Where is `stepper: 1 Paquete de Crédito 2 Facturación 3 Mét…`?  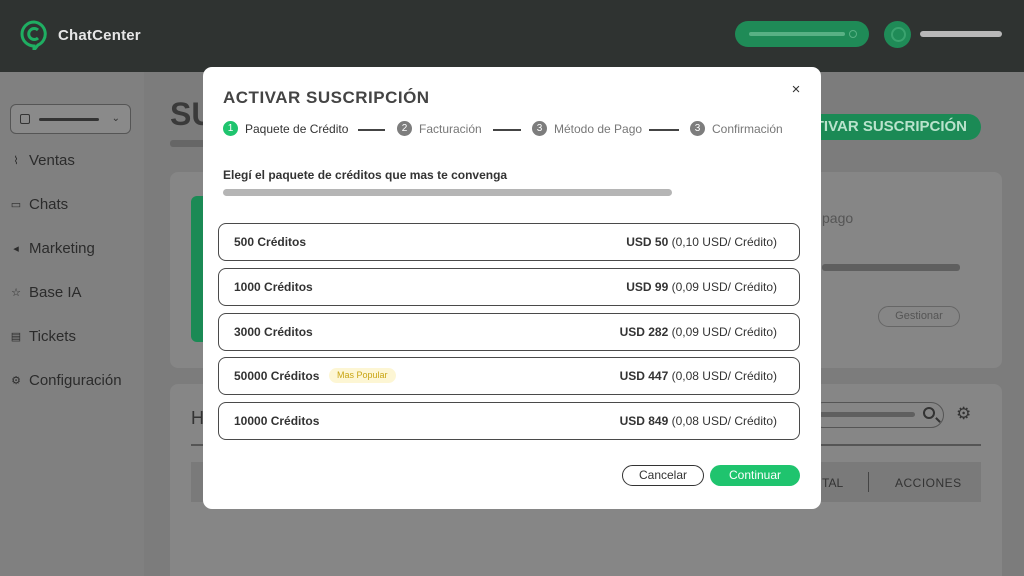
stepper: 1 Paquete de Crédito 2 Facturación 3 Mét… is located at coordinates (513, 129).